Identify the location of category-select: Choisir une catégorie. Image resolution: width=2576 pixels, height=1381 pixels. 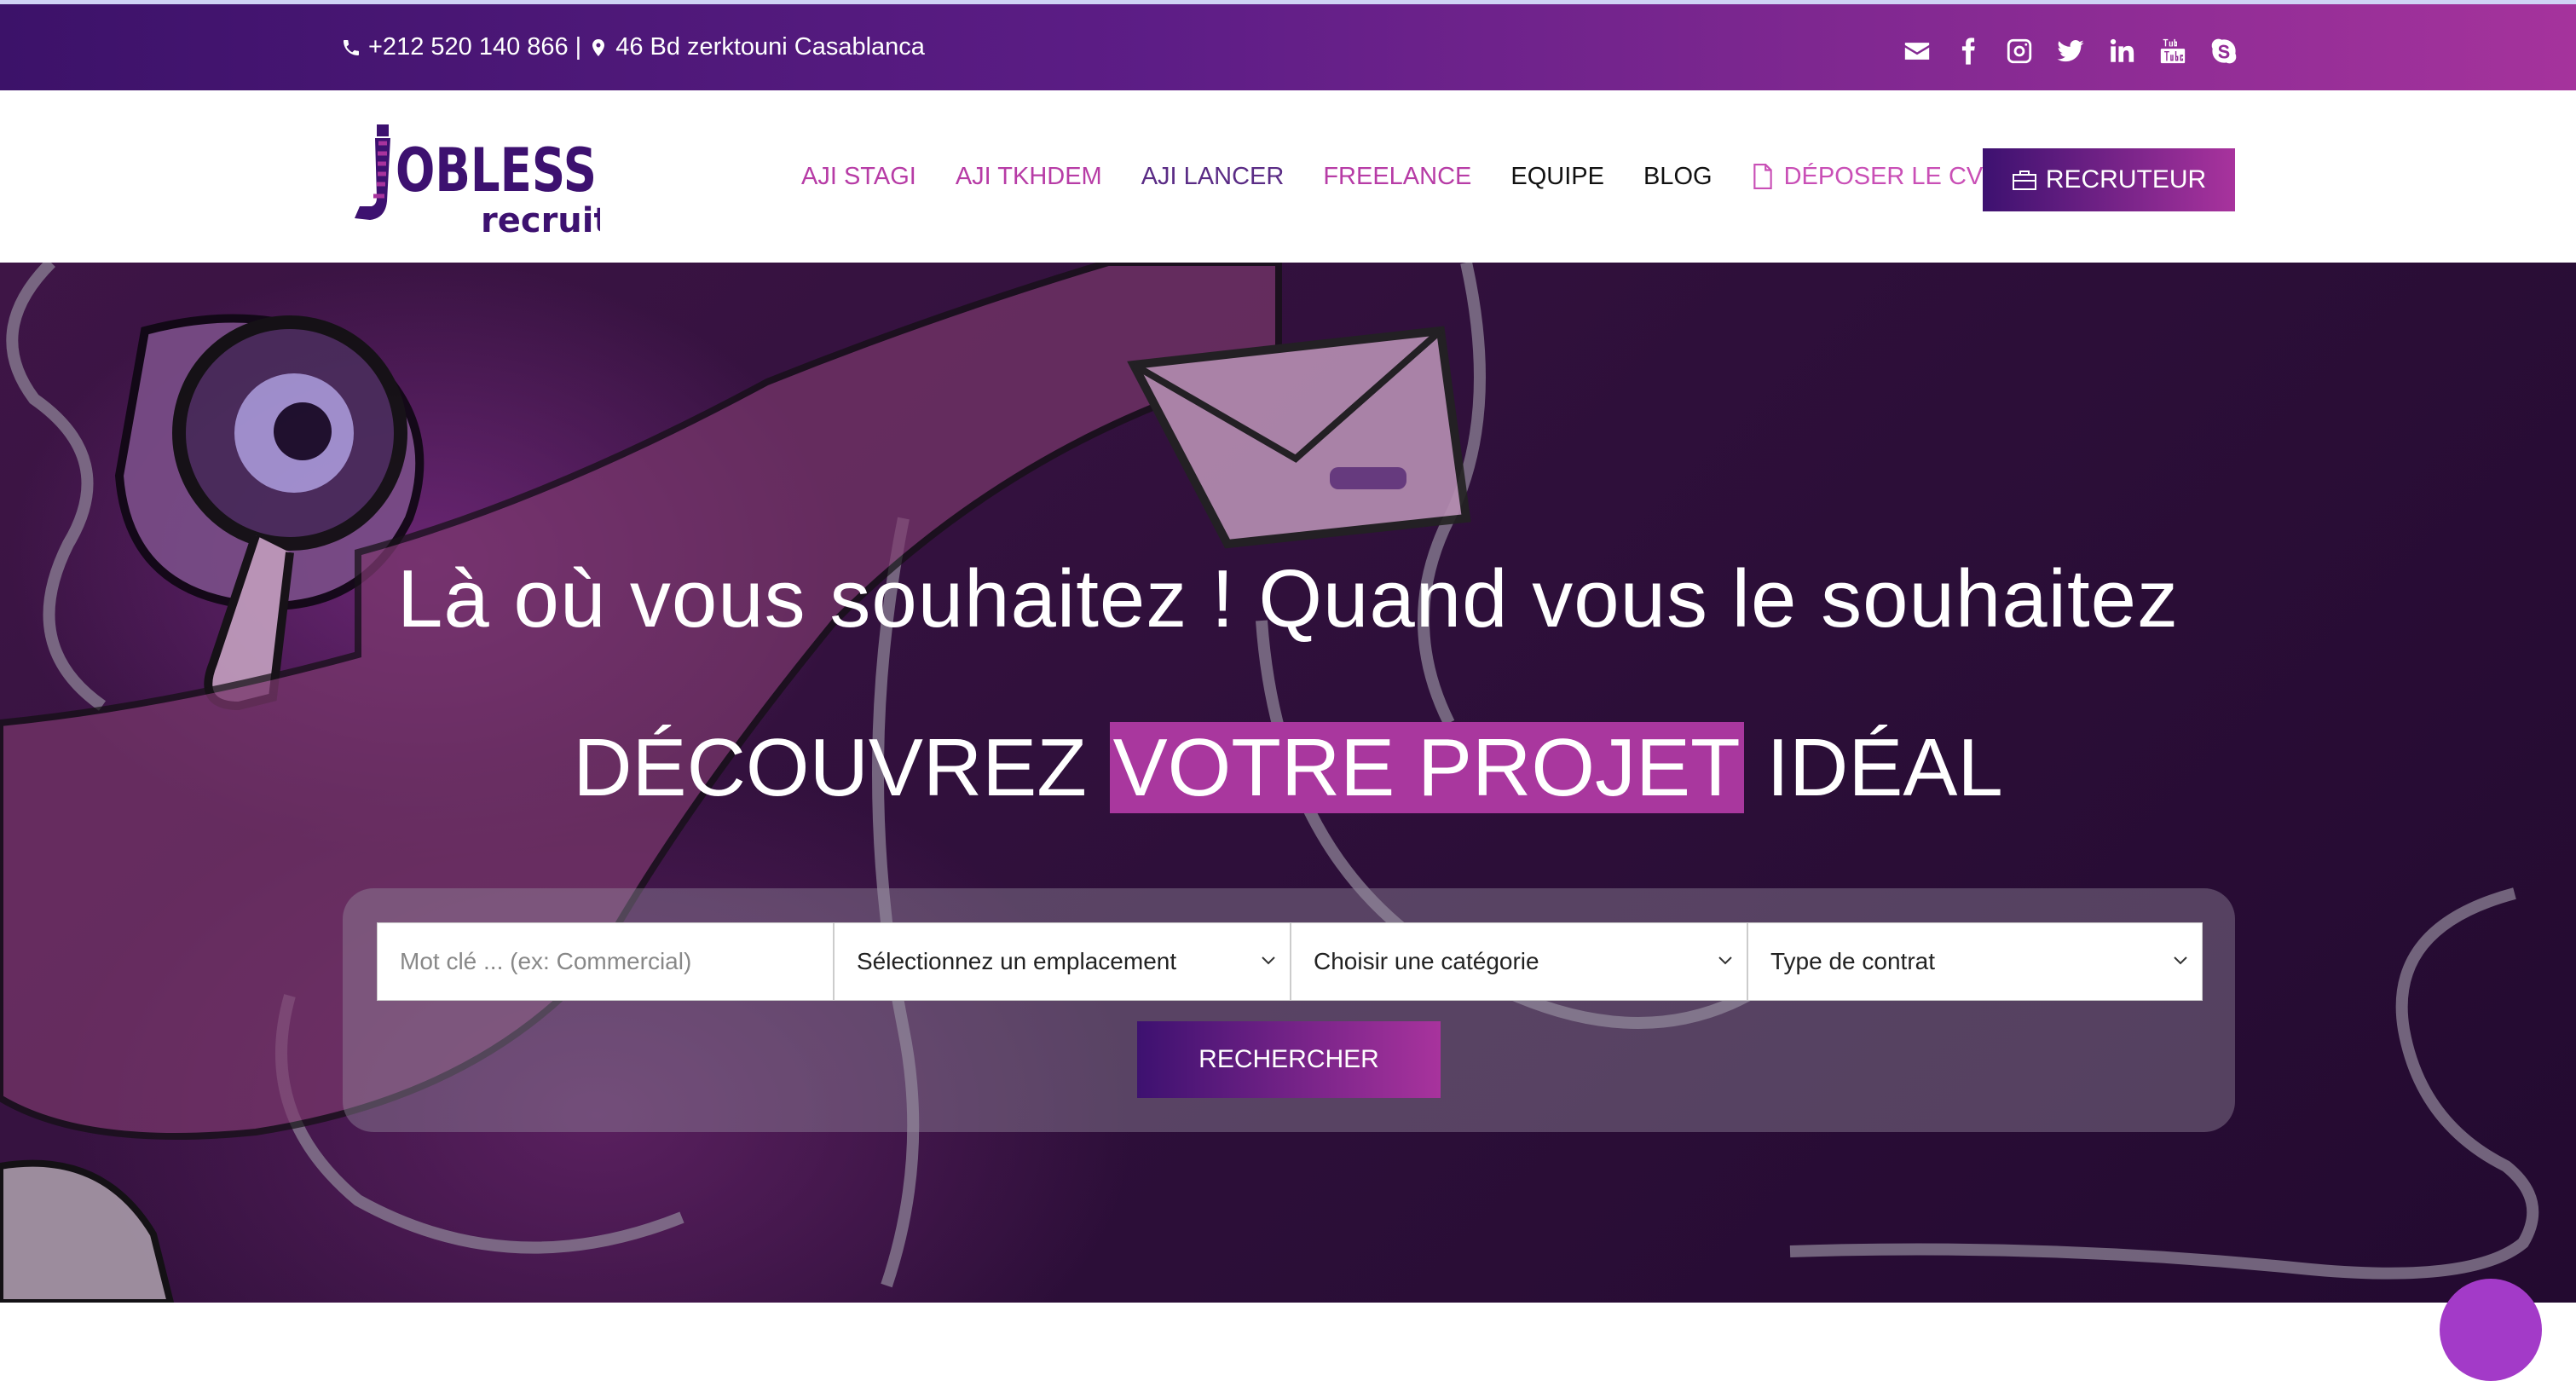
(1519, 961).